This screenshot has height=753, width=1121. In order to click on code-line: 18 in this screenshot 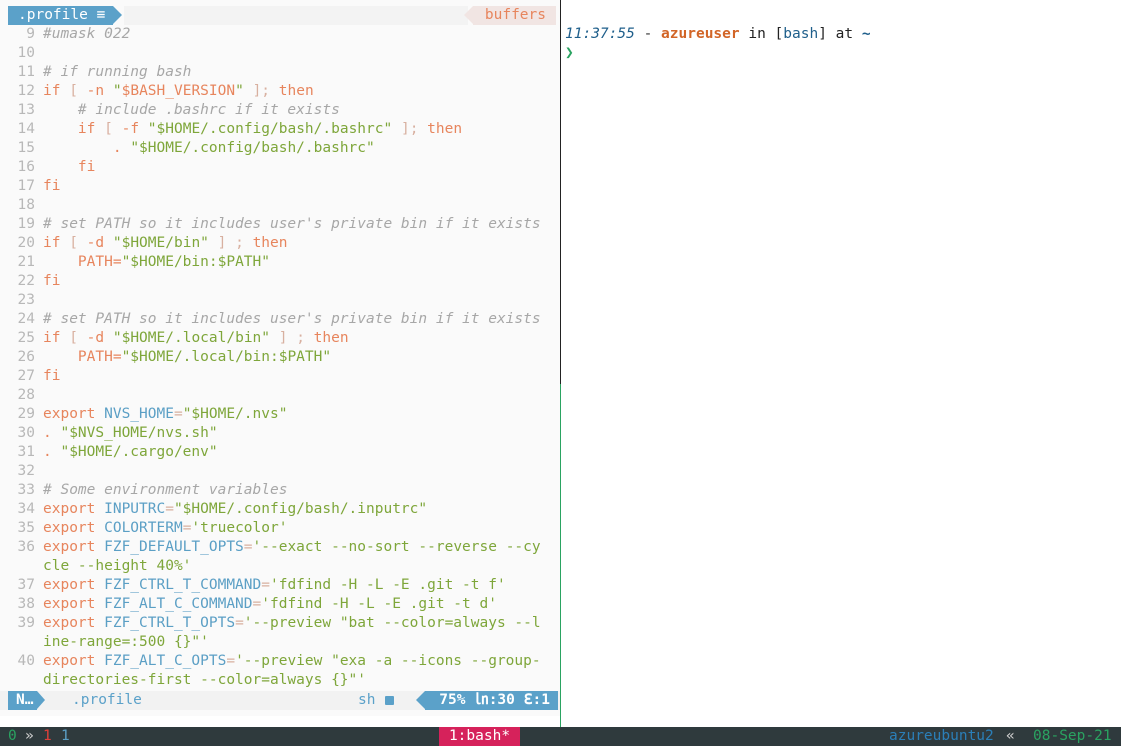, I will do `click(280, 205)`.